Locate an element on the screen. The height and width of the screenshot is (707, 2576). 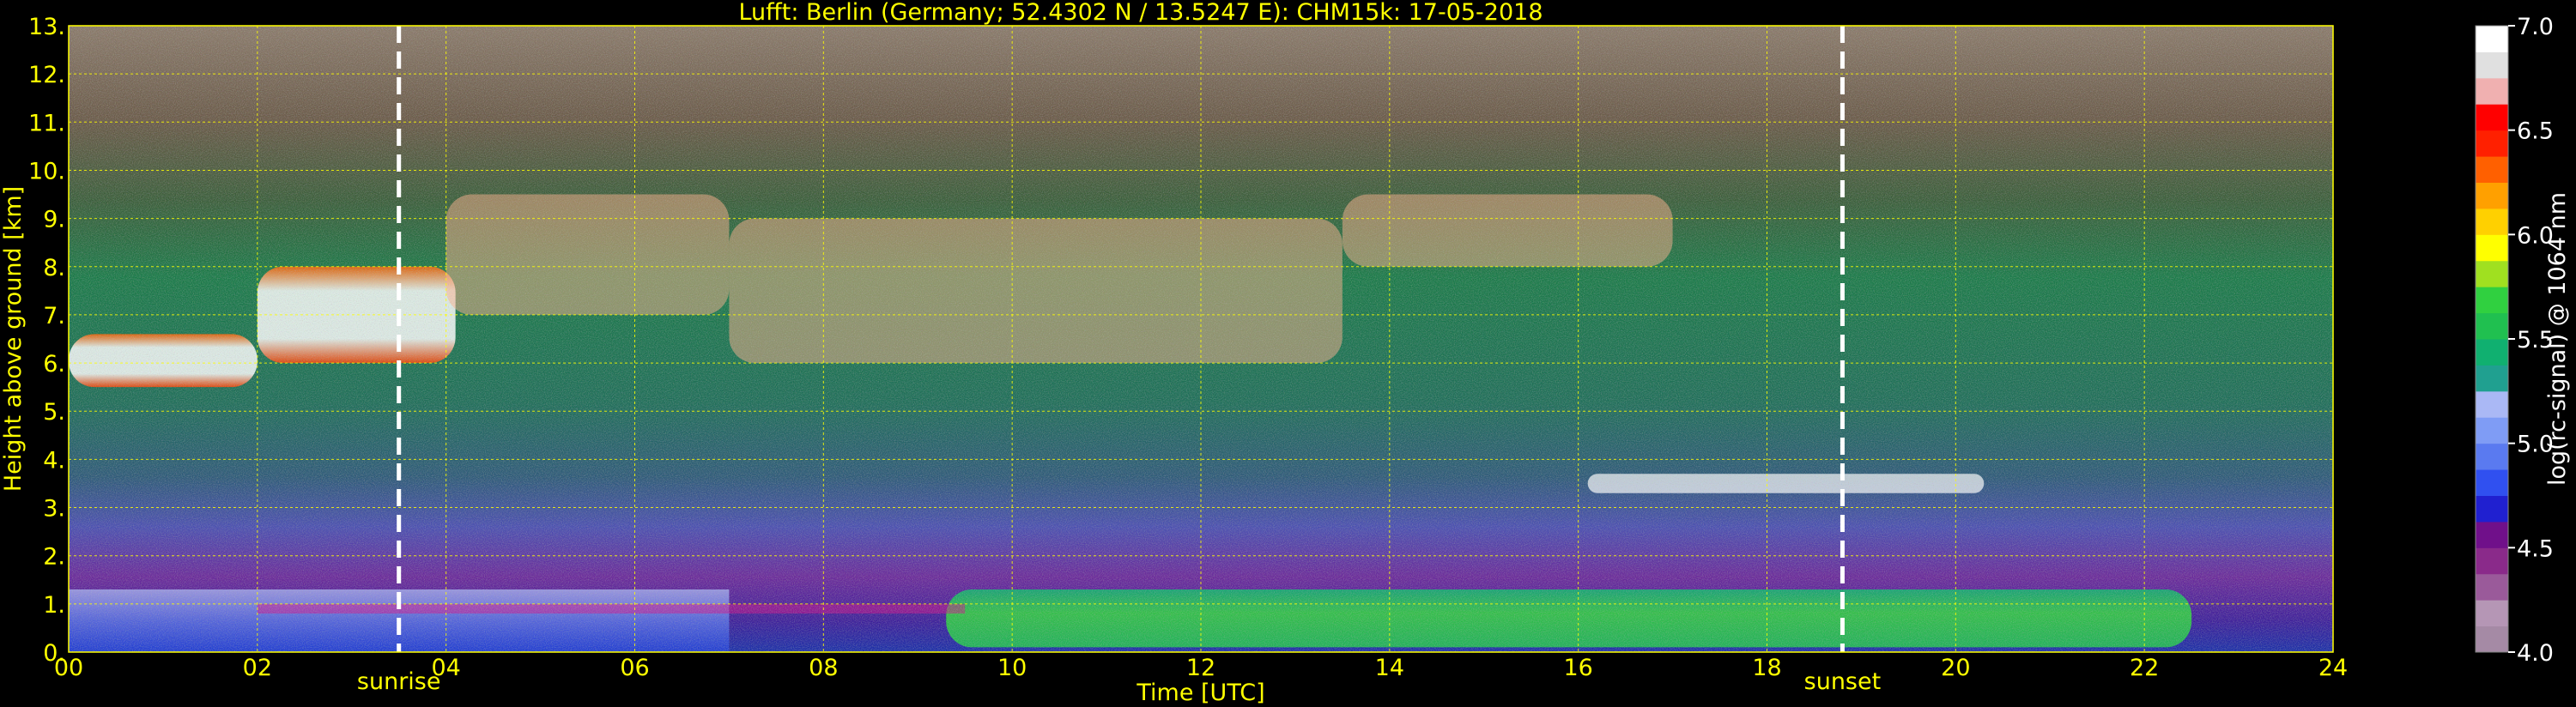
y-tick-label: 7. is located at coordinates (54, 316).